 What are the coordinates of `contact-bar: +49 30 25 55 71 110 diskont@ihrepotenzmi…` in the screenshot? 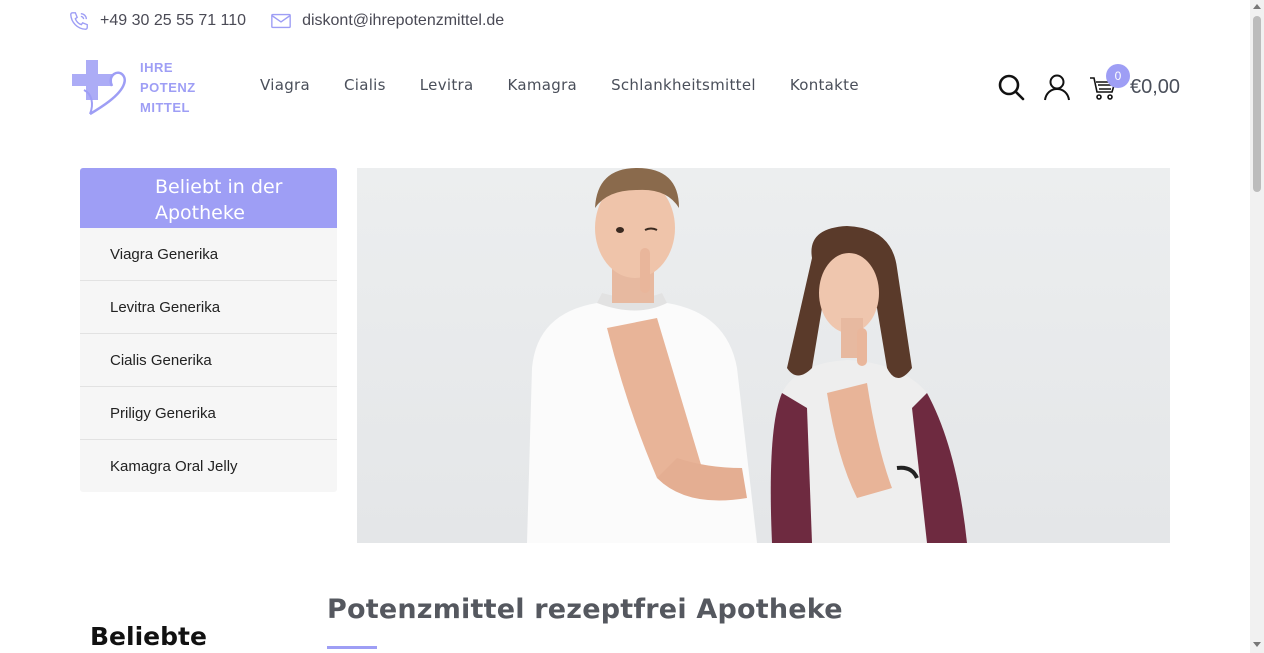 It's located at (286, 21).